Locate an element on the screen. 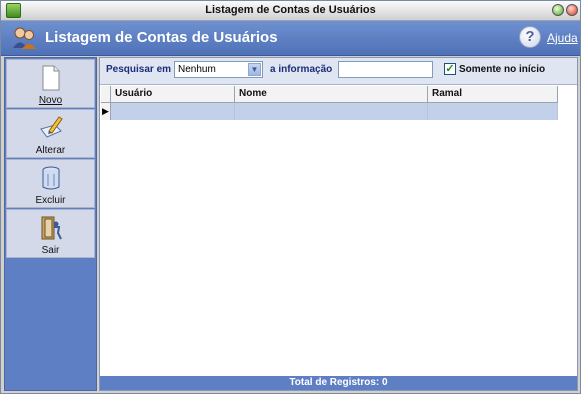 This screenshot has width=581, height=394. window-title: Listagem de Contas de Usuários is located at coordinates (290, 10).